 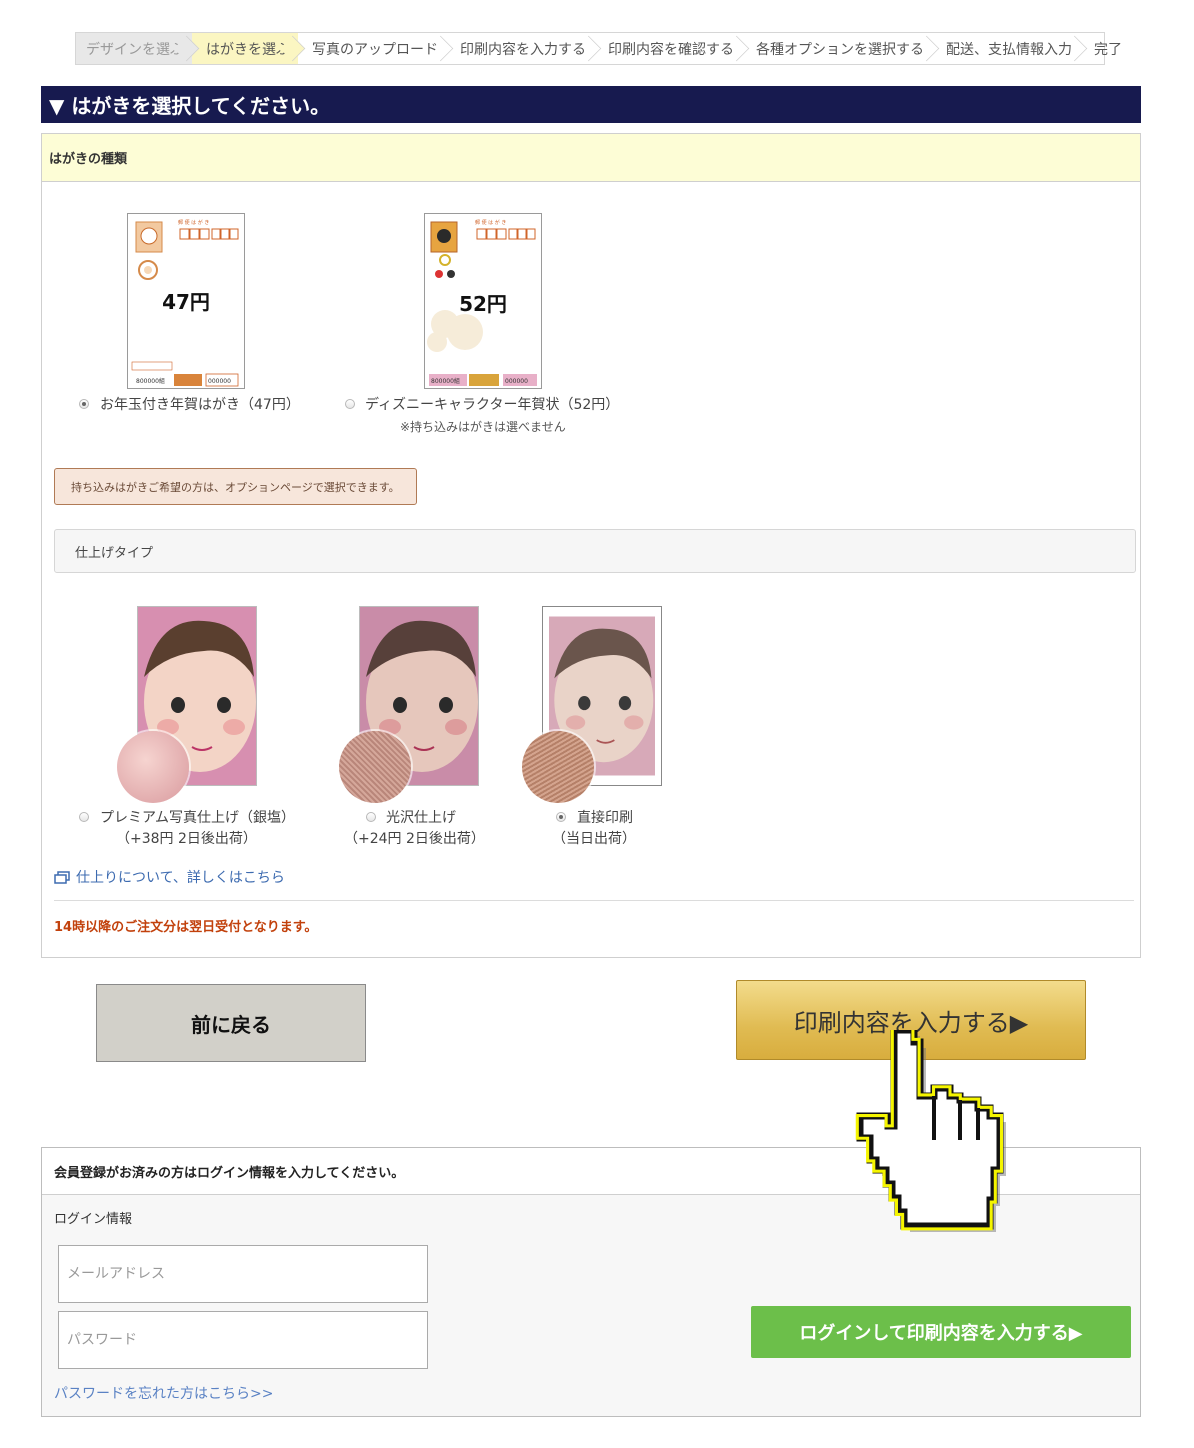 What do you see at coordinates (243, 1340) in the screenshot?
I see `password-field` at bounding box center [243, 1340].